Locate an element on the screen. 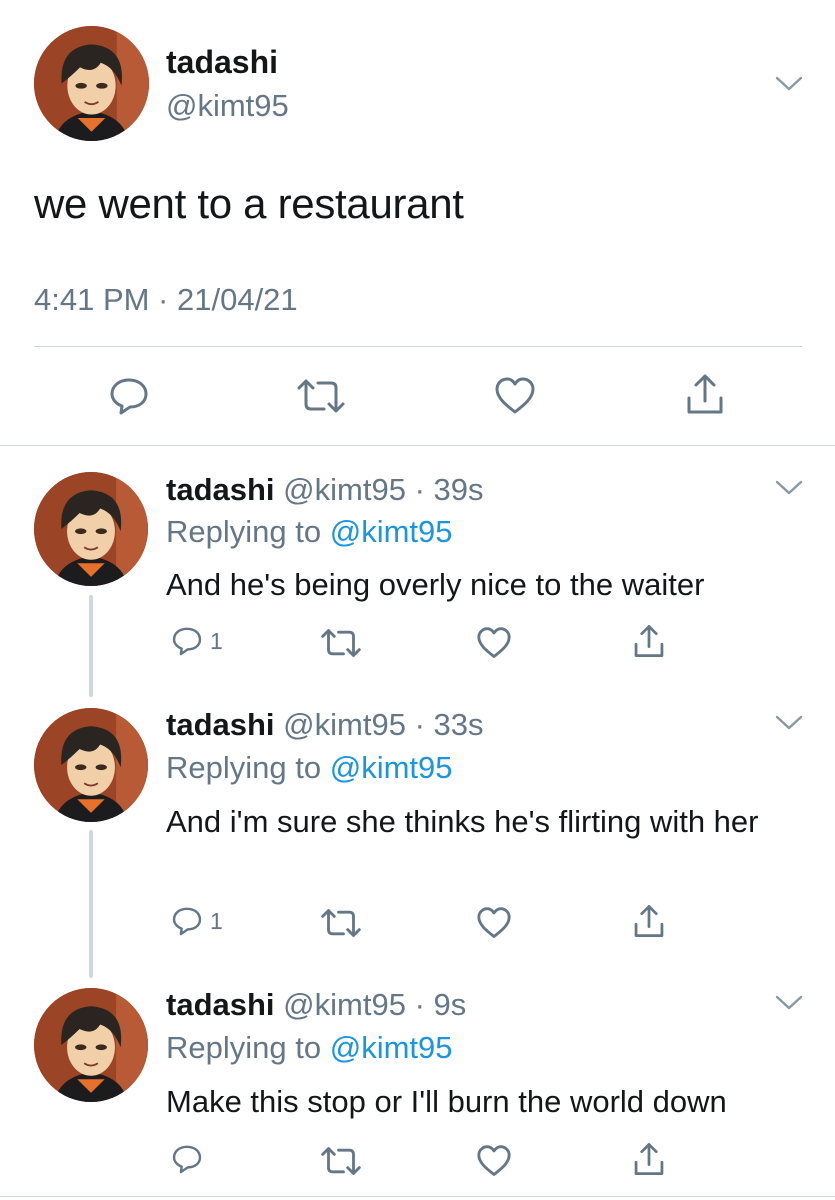  reply-header: tadashi @kimt95 · 33s is located at coordinates (324, 725).